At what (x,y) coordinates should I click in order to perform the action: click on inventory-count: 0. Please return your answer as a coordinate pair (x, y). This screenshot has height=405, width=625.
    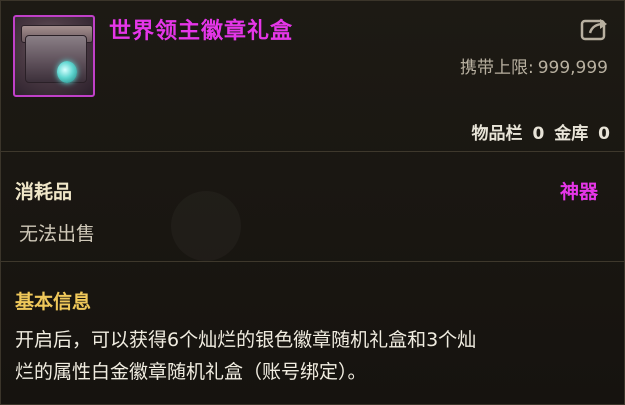
    Looking at the image, I should click on (538, 134).